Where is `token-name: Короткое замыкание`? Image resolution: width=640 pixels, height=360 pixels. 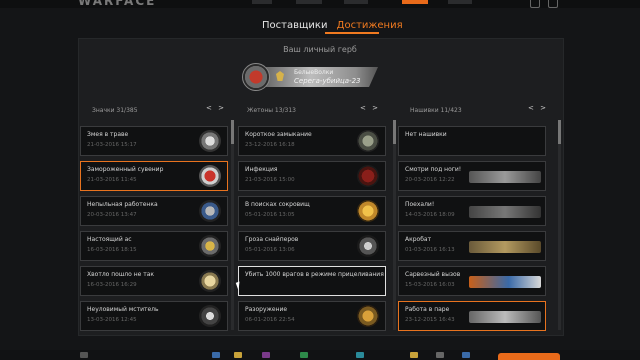
token-name: Короткое замыкание is located at coordinates (278, 134).